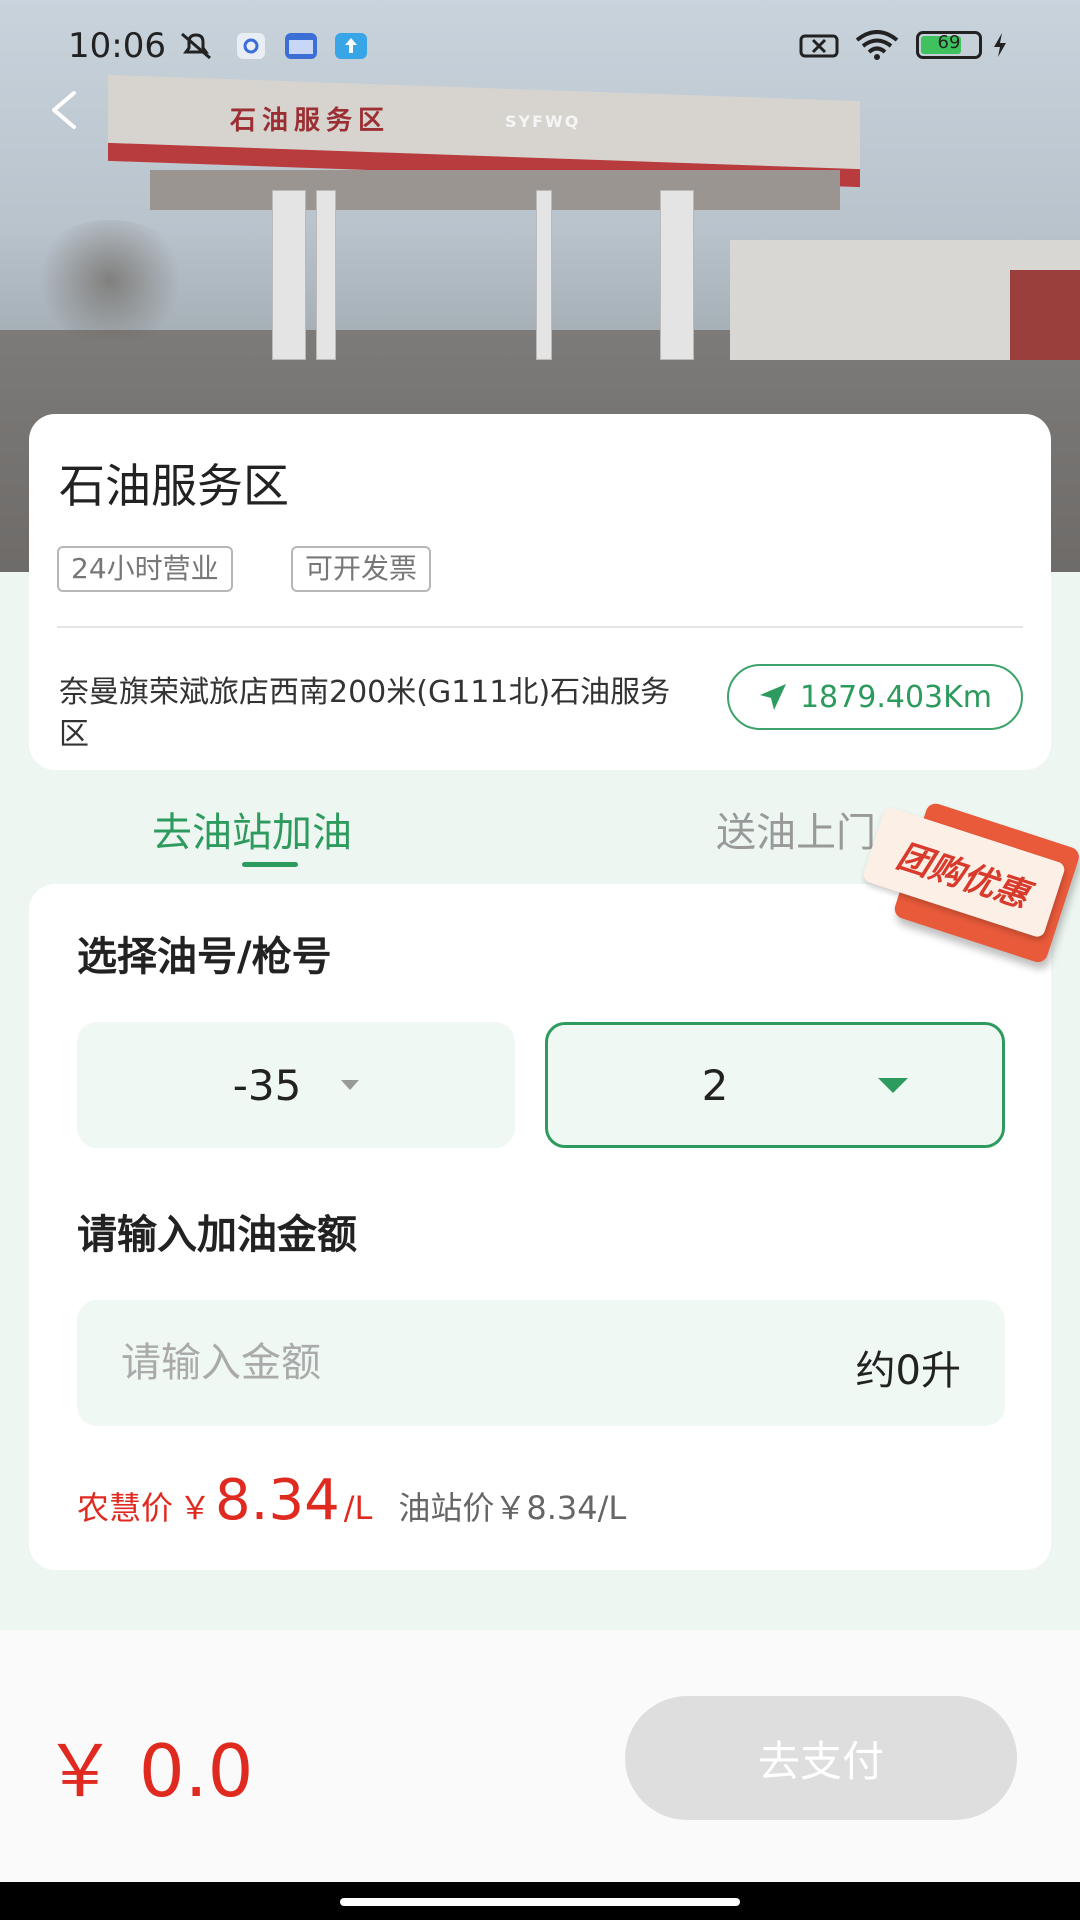 The image size is (1080, 1920). Describe the element at coordinates (117, 46) in the screenshot. I see `status-time: 10:06` at that location.